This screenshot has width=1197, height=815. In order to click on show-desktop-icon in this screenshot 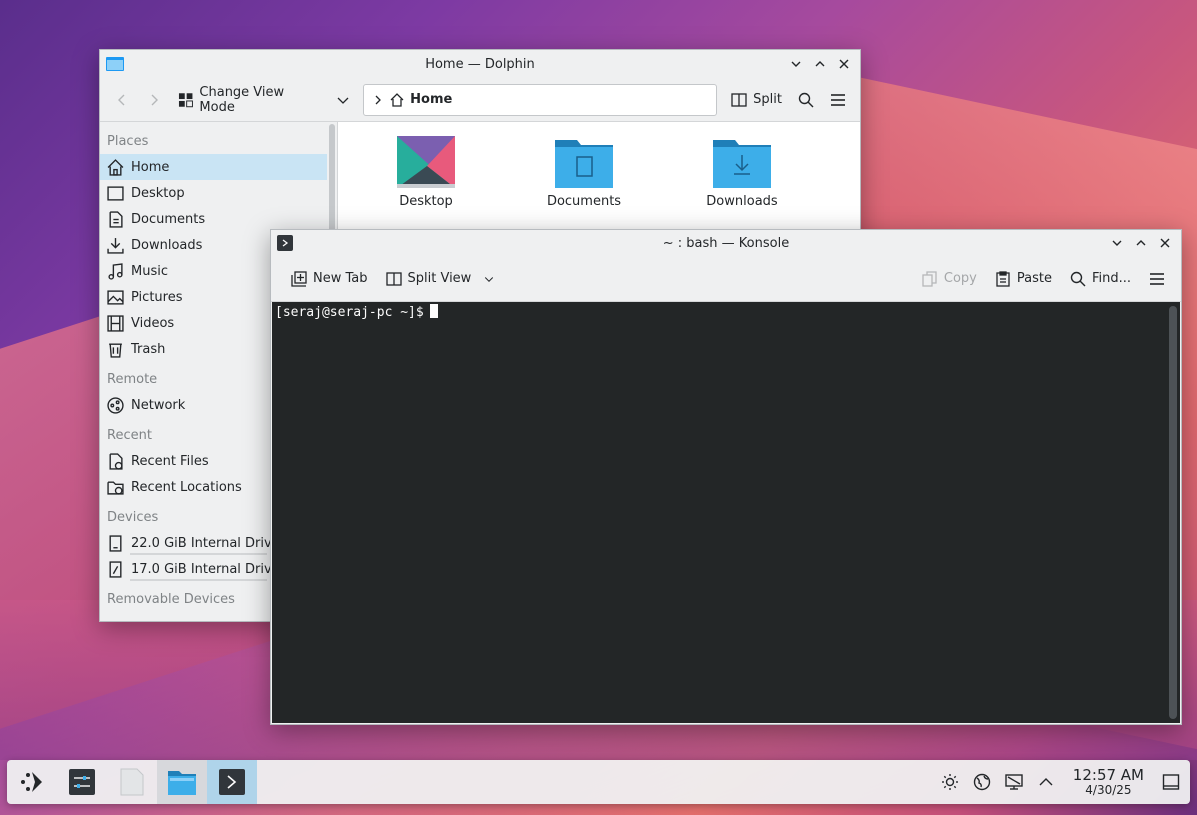, I will do `click(1171, 782)`.